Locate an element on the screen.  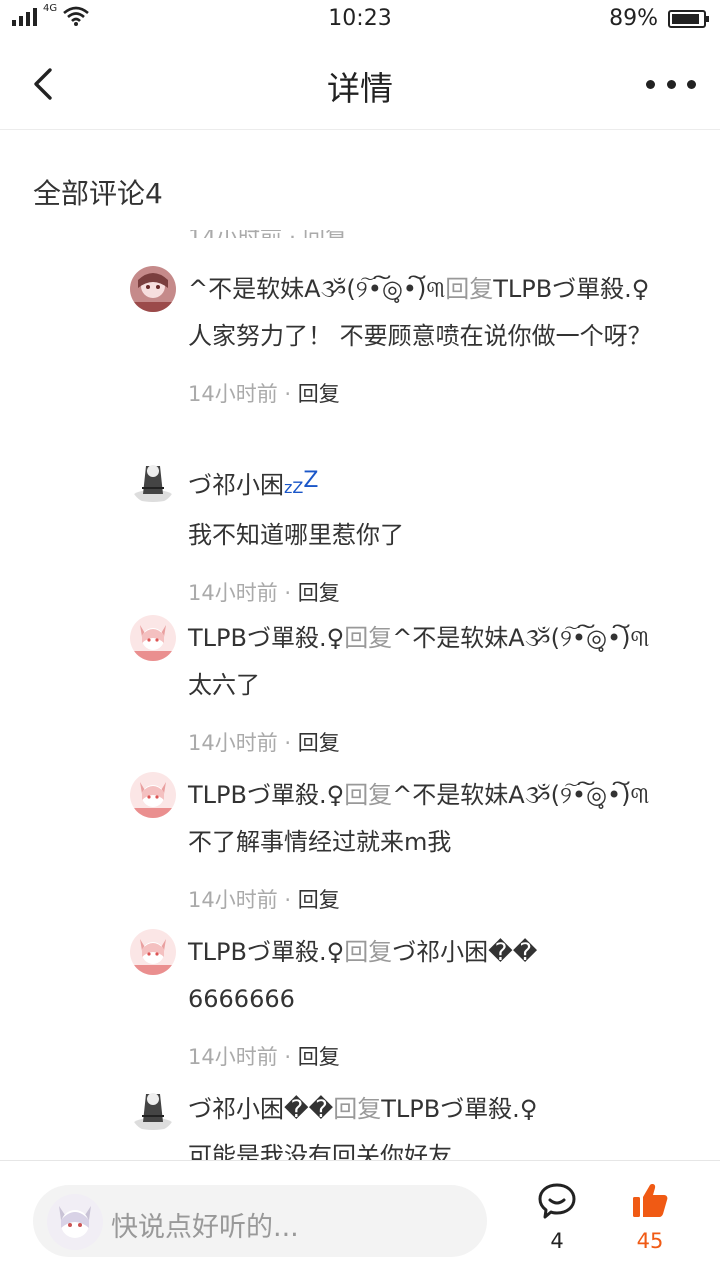
comment-author: づ祁小困�� is located at coordinates (260, 1109).